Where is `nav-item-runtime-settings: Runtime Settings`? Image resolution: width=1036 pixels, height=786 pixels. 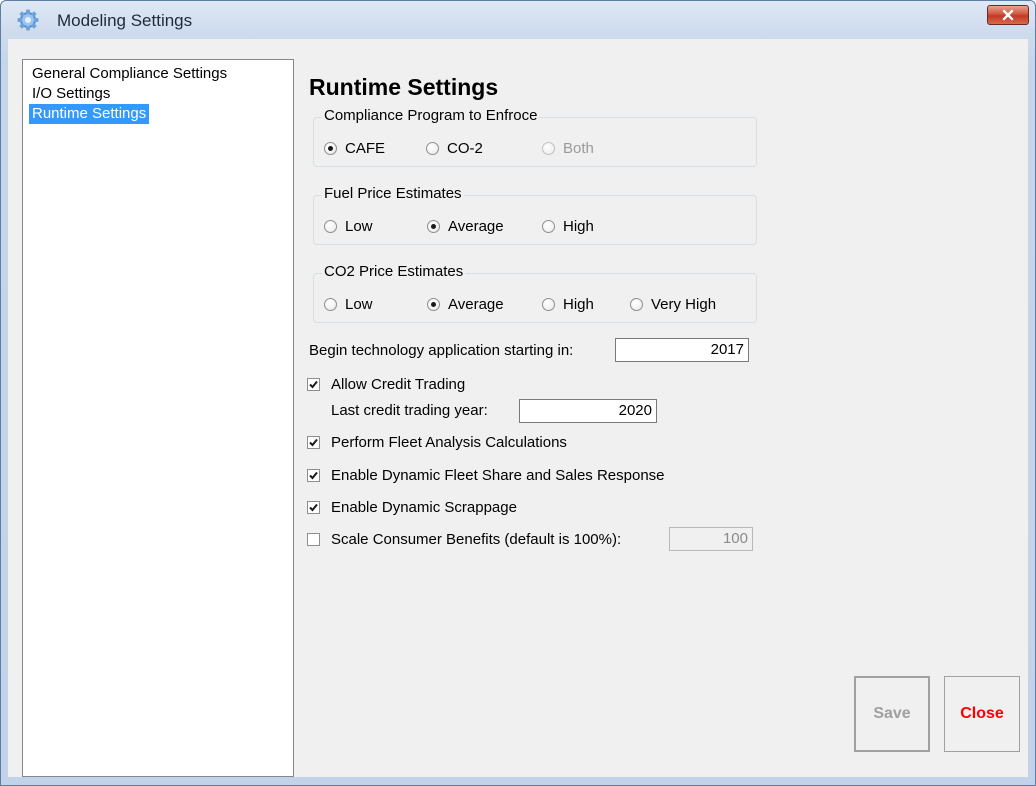
nav-item-runtime-settings: Runtime Settings is located at coordinates (89, 114).